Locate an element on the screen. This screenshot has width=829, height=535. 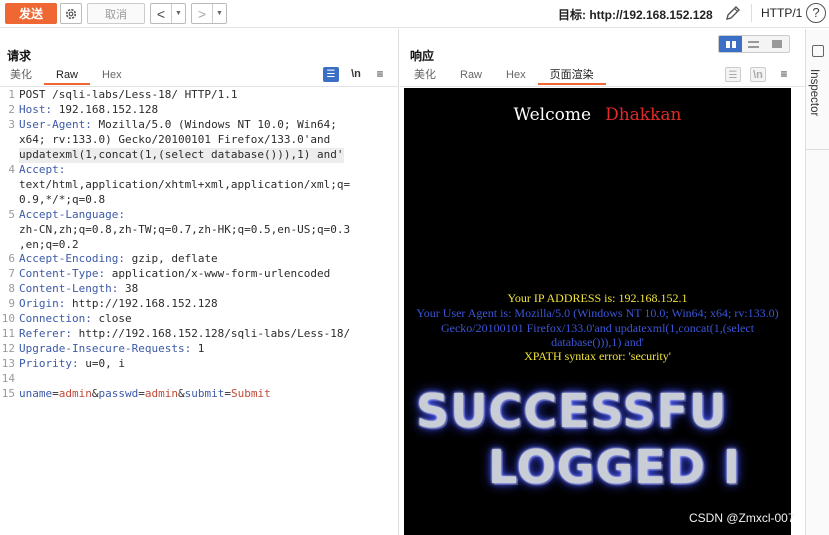
line-number: 5 is located at coordinates (11, 214).